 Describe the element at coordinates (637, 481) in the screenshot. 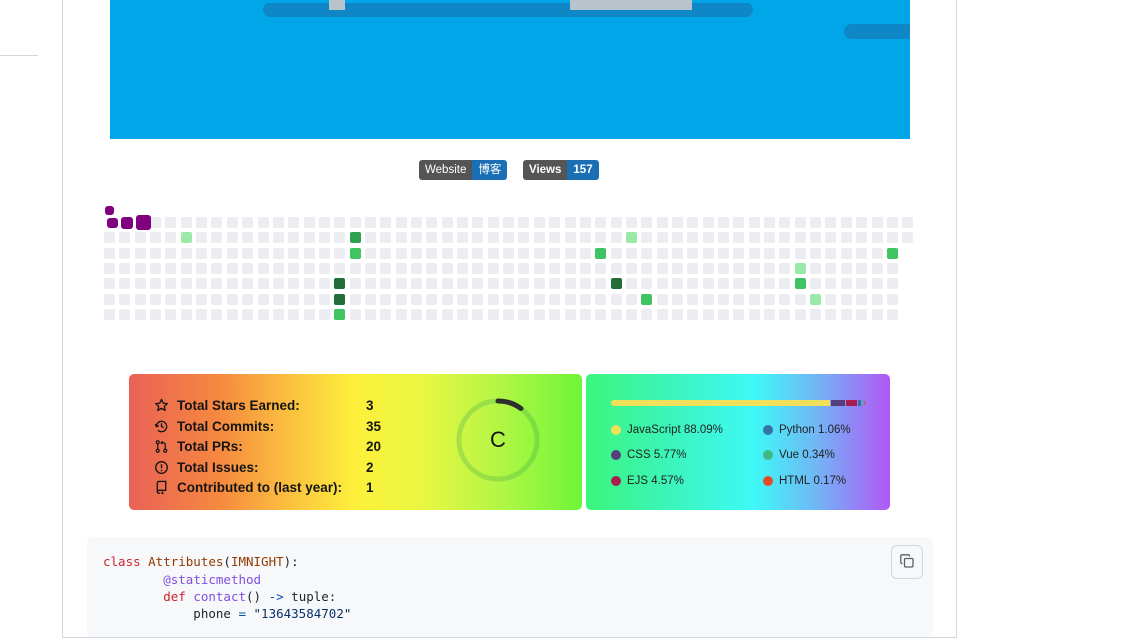

I see `language-name: EJS` at that location.